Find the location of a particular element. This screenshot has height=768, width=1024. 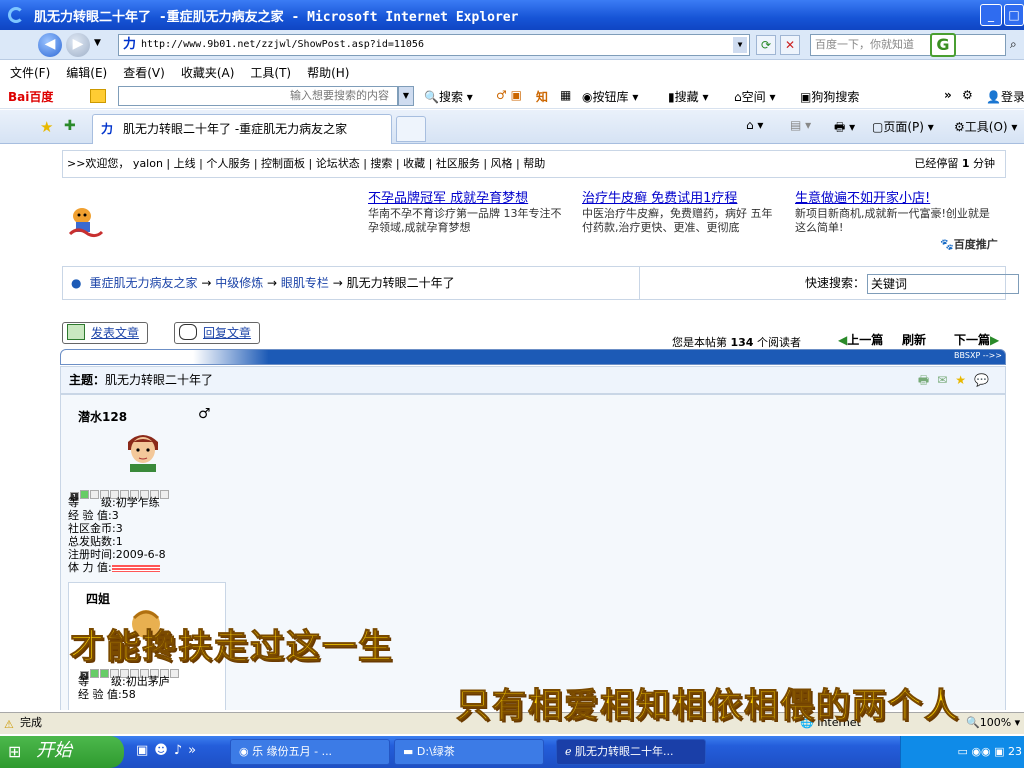

stop-icon: ✕ is located at coordinates (790, 45).